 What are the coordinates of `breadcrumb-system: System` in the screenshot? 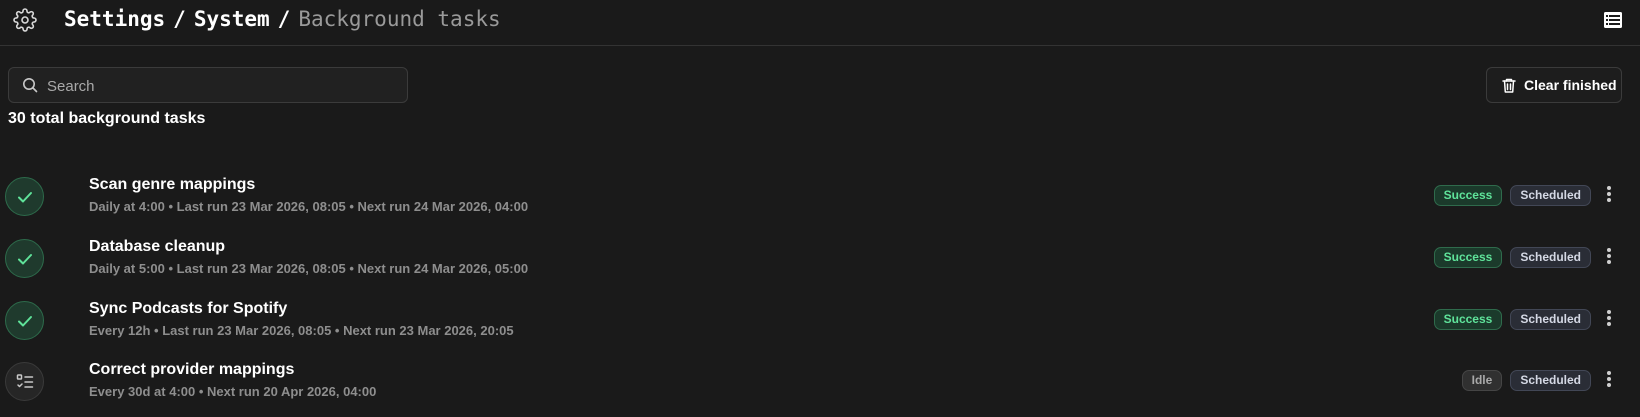 It's located at (232, 19).